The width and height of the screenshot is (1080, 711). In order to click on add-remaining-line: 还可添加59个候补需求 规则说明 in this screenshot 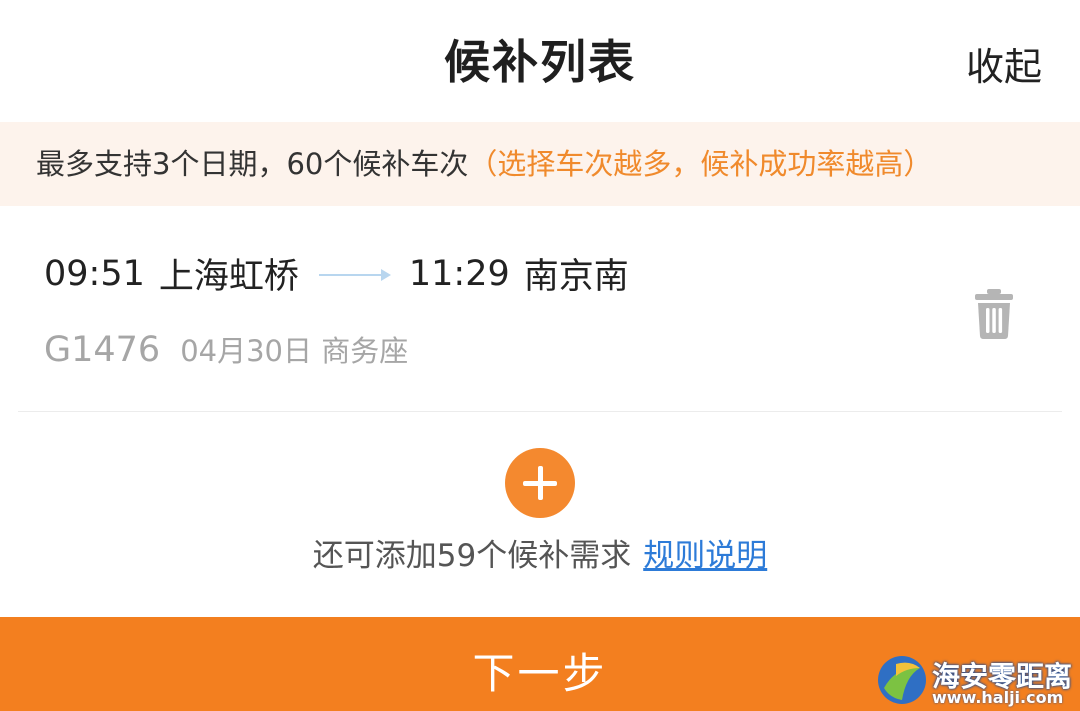, I will do `click(540, 552)`.